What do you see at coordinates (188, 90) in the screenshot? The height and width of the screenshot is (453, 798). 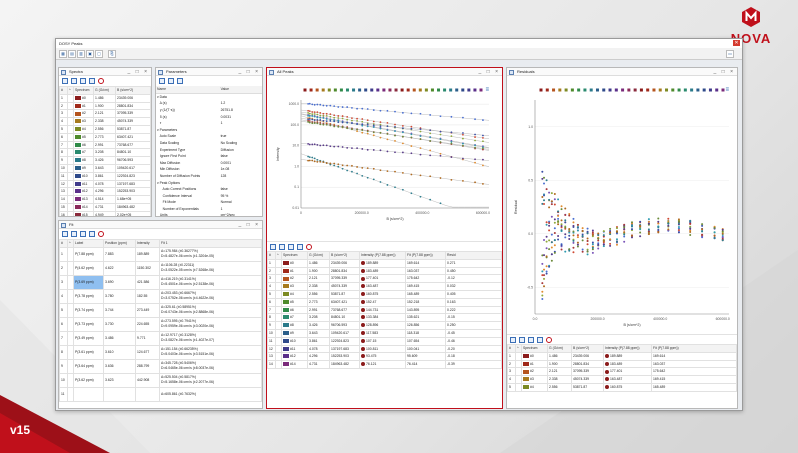 I see `column-header: Name` at bounding box center [188, 90].